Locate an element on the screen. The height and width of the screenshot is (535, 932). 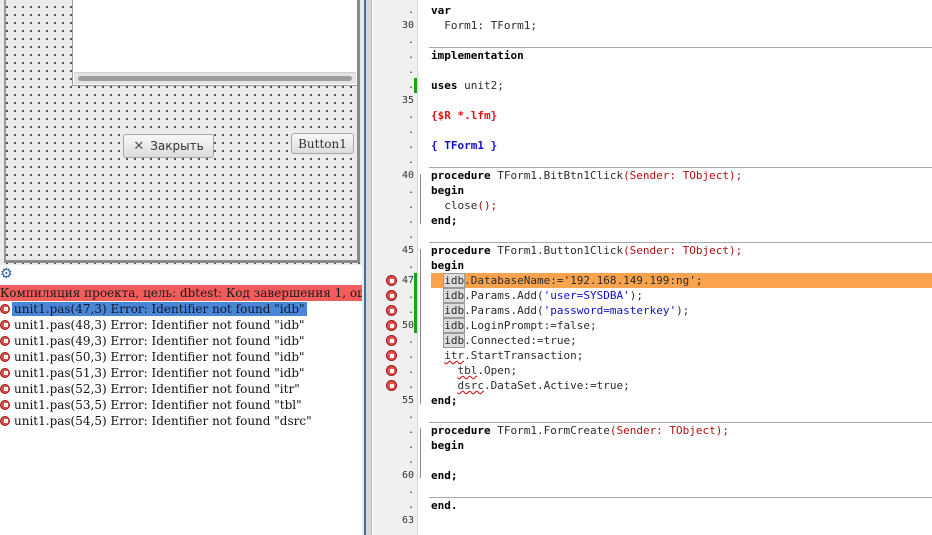
code-line: { TForm1 } is located at coordinates (464, 145).